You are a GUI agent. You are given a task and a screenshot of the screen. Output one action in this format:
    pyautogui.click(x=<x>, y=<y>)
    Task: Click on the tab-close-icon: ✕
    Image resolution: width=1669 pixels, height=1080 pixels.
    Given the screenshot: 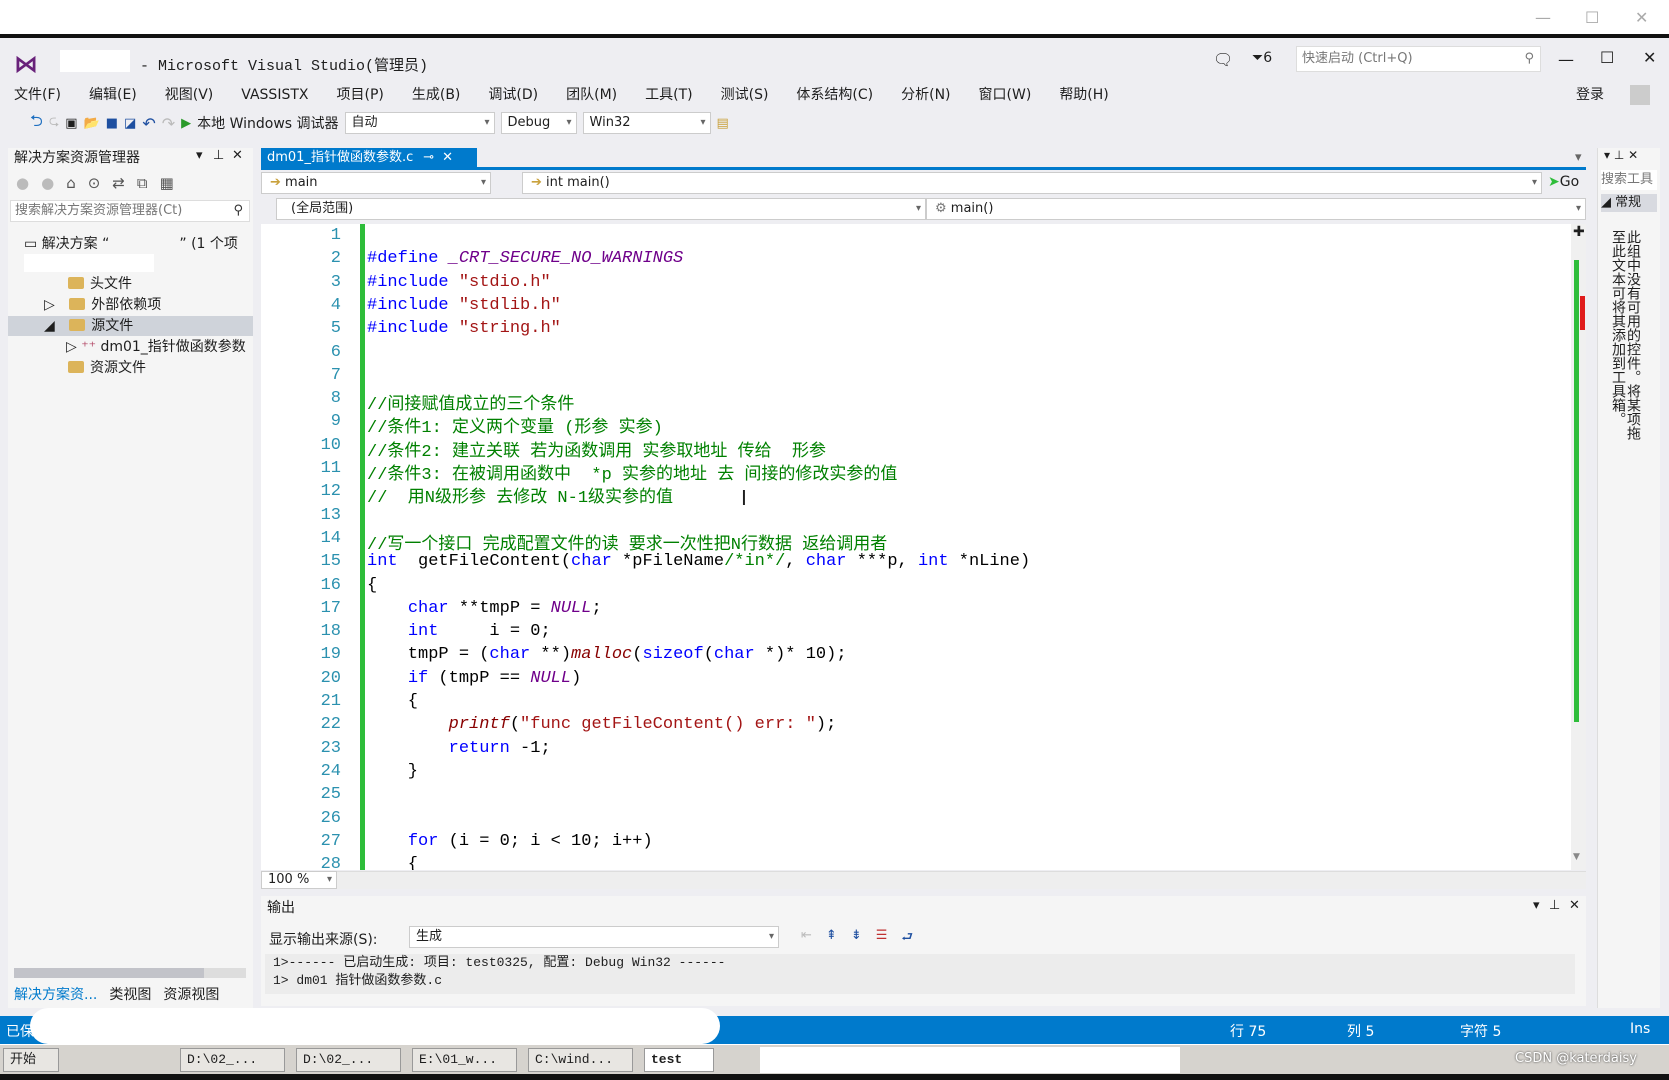 What is the action you would take?
    pyautogui.click(x=447, y=157)
    